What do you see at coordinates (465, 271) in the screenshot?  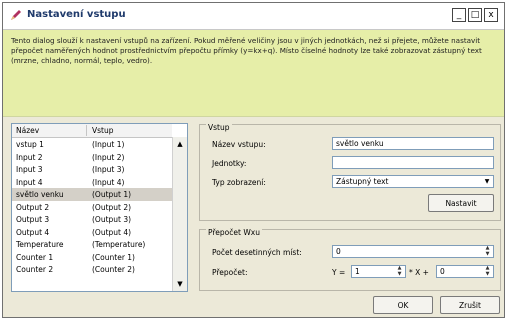 I see `q-stepper: 0 ▲ ▼` at bounding box center [465, 271].